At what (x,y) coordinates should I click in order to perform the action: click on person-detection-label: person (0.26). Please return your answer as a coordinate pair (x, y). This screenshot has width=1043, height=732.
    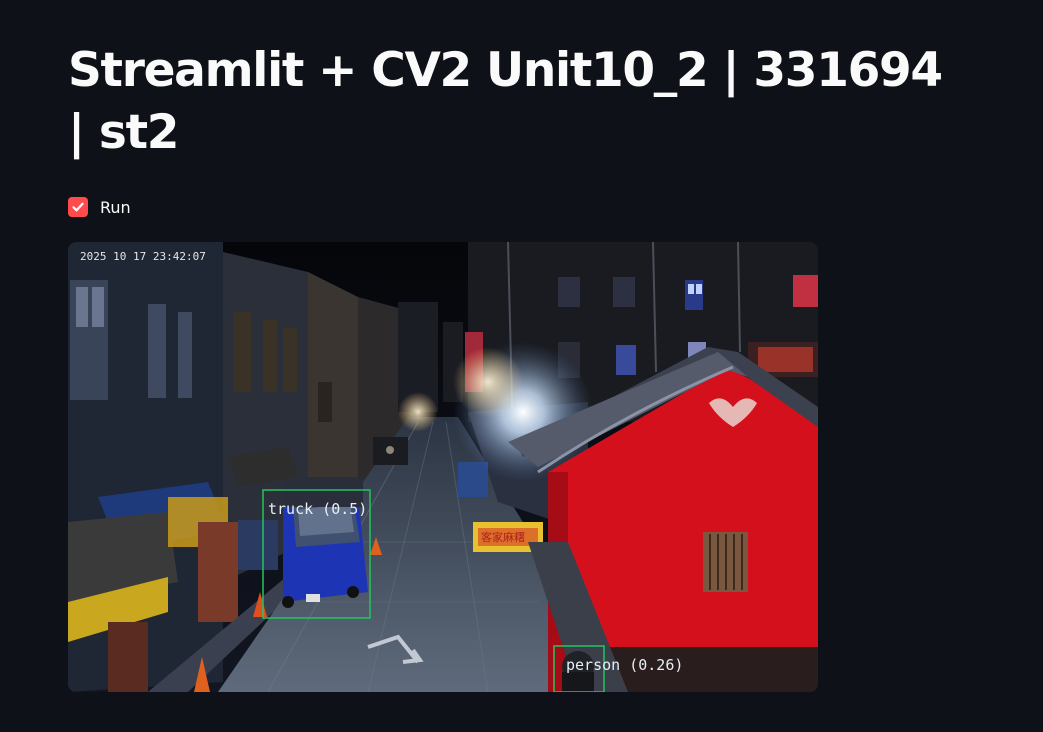
    Looking at the image, I should click on (624, 665).